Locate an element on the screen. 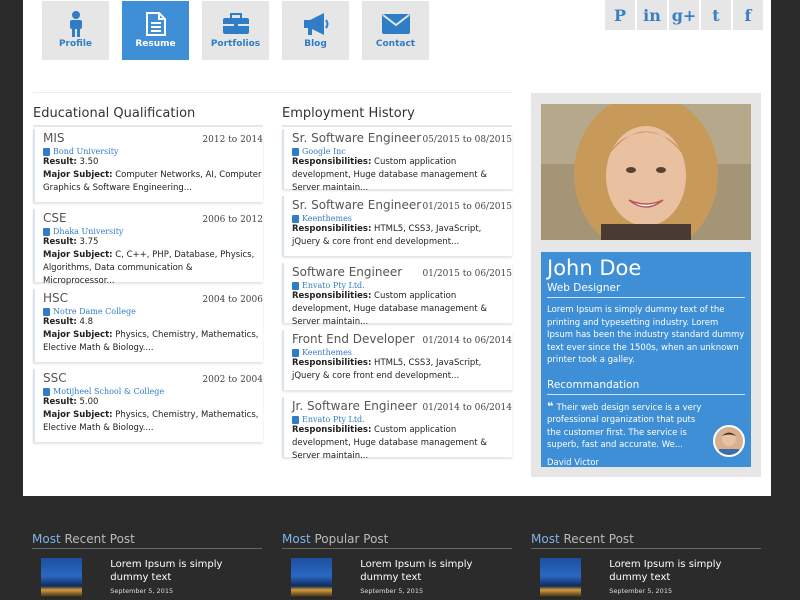  pinterest-icon: P is located at coordinates (620, 15).